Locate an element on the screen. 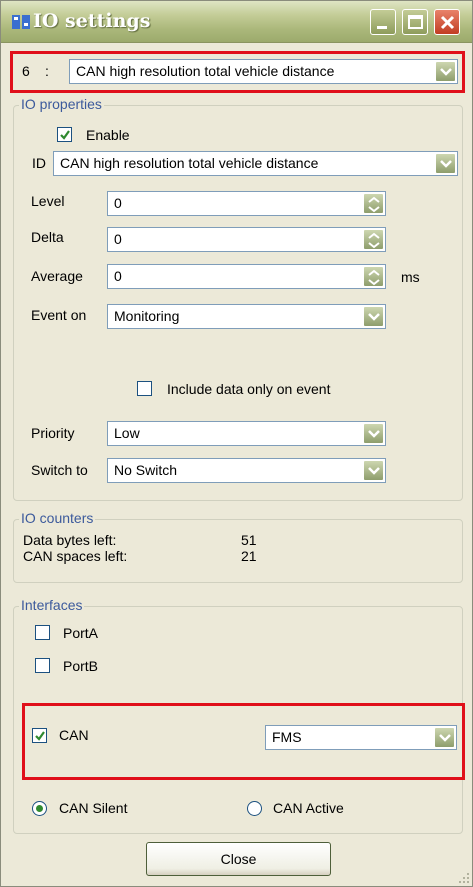 This screenshot has height=887, width=473. average-label: Average is located at coordinates (57, 276).